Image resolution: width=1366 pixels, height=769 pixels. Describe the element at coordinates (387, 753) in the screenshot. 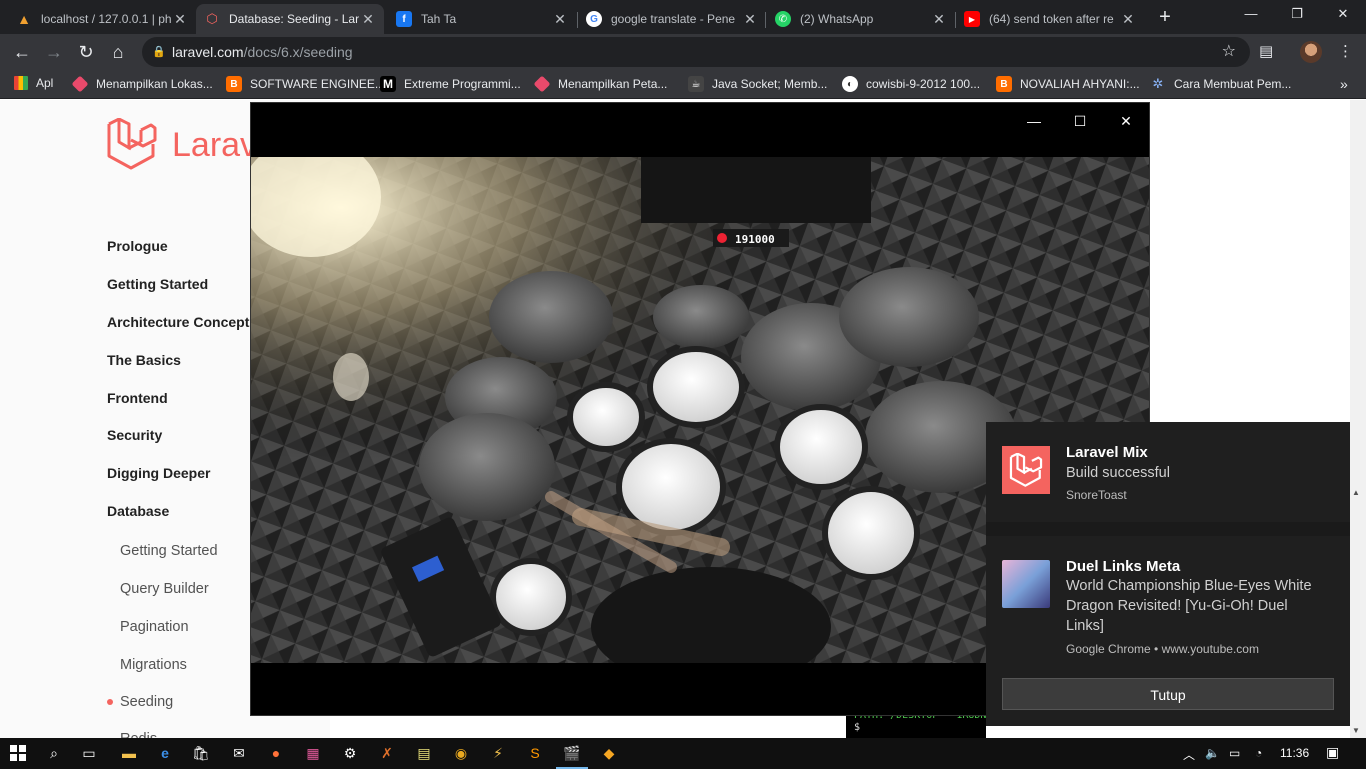

I see `xampp-icon: ✗` at that location.